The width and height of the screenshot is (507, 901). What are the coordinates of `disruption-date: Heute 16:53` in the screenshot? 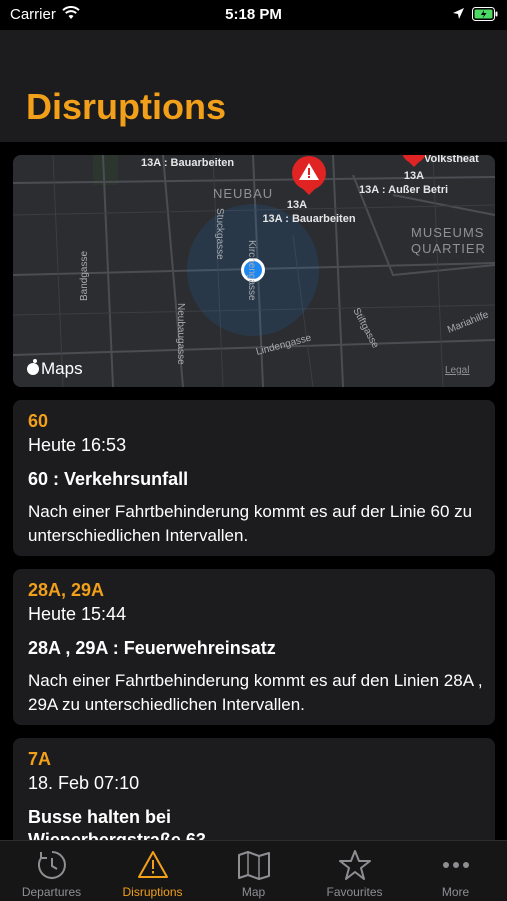 It's located at (77, 445).